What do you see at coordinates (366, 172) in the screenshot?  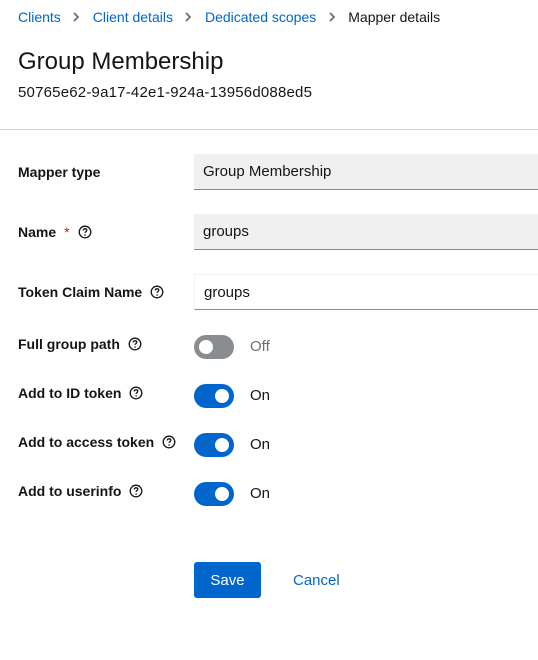 I see `mapper-type-field: Group Membership` at bounding box center [366, 172].